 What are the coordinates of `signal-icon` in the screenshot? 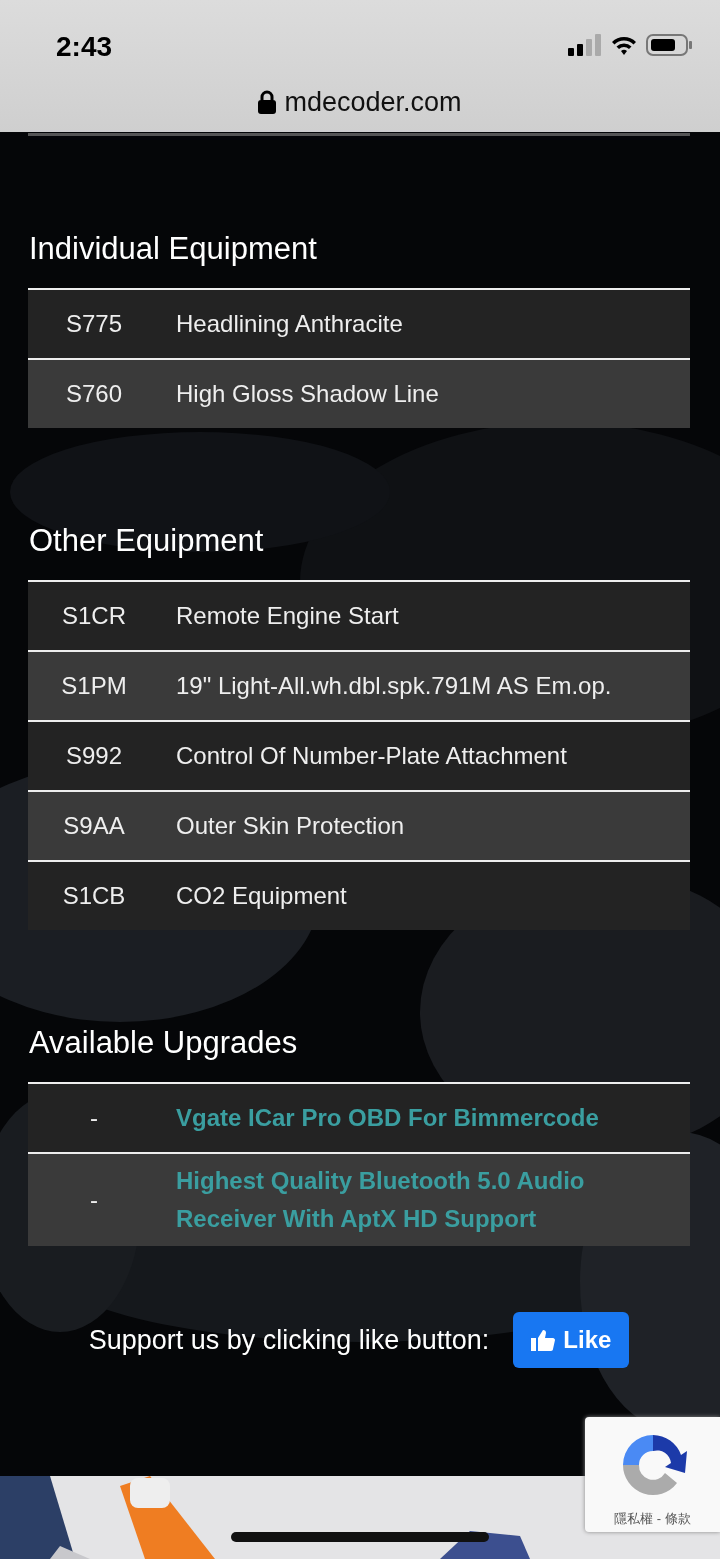 It's located at (585, 45).